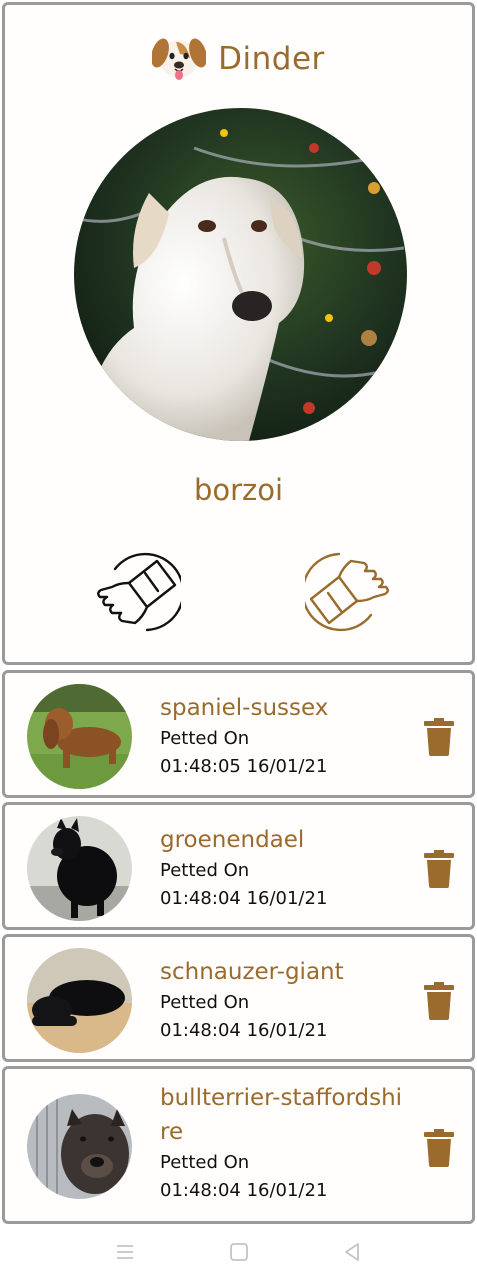 The image size is (477, 1280). What do you see at coordinates (346, 596) in the screenshot?
I see `thumbs-up-icon` at bounding box center [346, 596].